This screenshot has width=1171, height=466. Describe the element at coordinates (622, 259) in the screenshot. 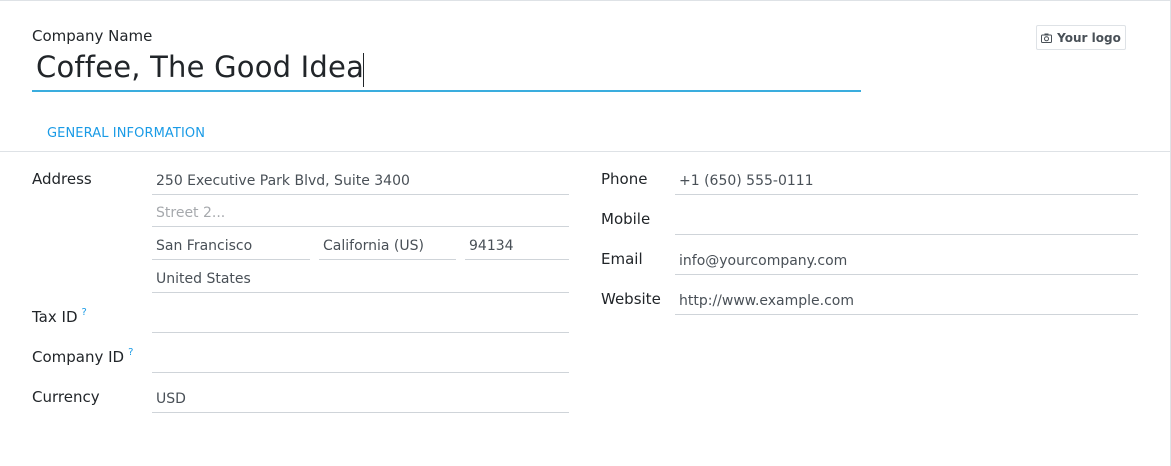

I see `email-label: Email` at that location.